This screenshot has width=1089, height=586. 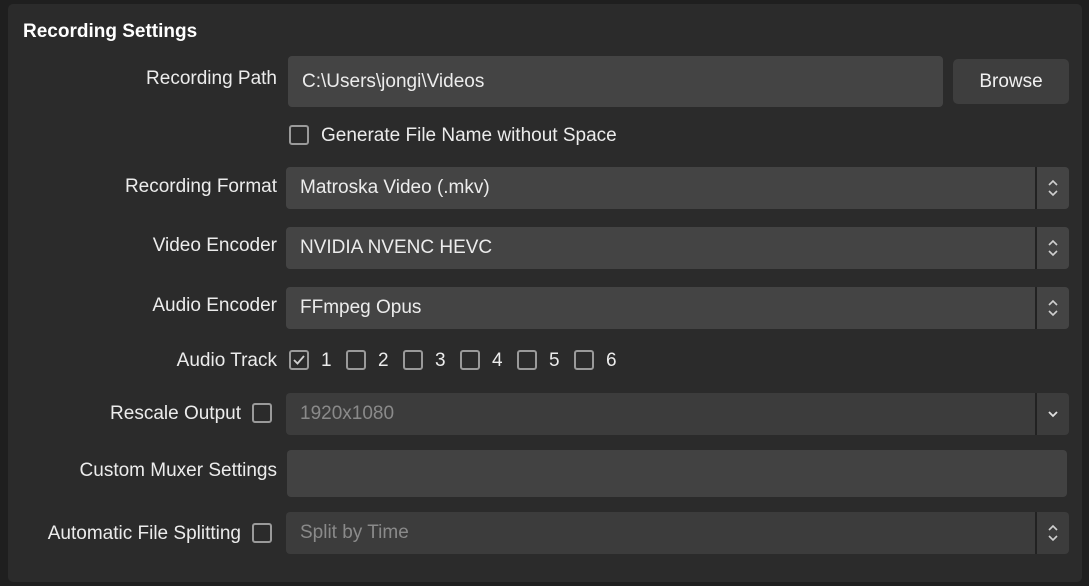 What do you see at coordinates (615, 81) in the screenshot?
I see `recording-path-input: C:\Users\jongi\Videos` at bounding box center [615, 81].